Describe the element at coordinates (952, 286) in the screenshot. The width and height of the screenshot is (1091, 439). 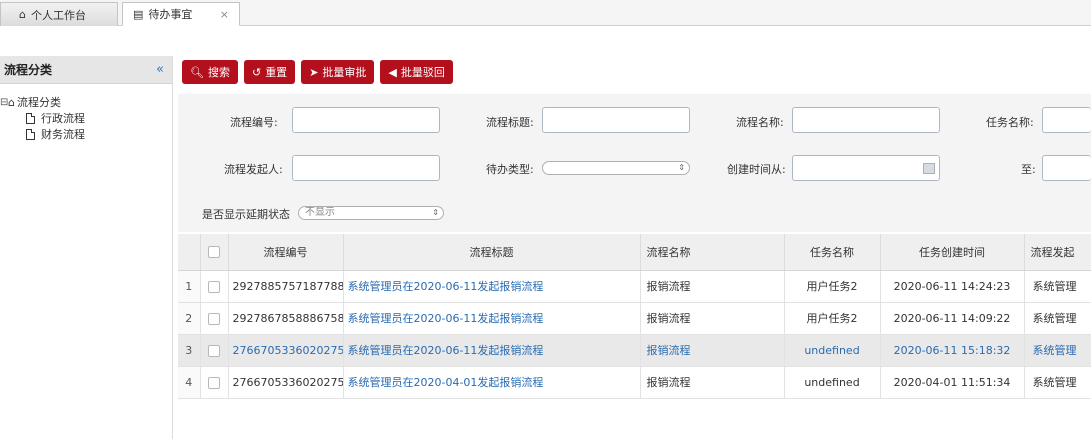
I see `task-time-cell: 2020-06-11 14:24:23` at that location.